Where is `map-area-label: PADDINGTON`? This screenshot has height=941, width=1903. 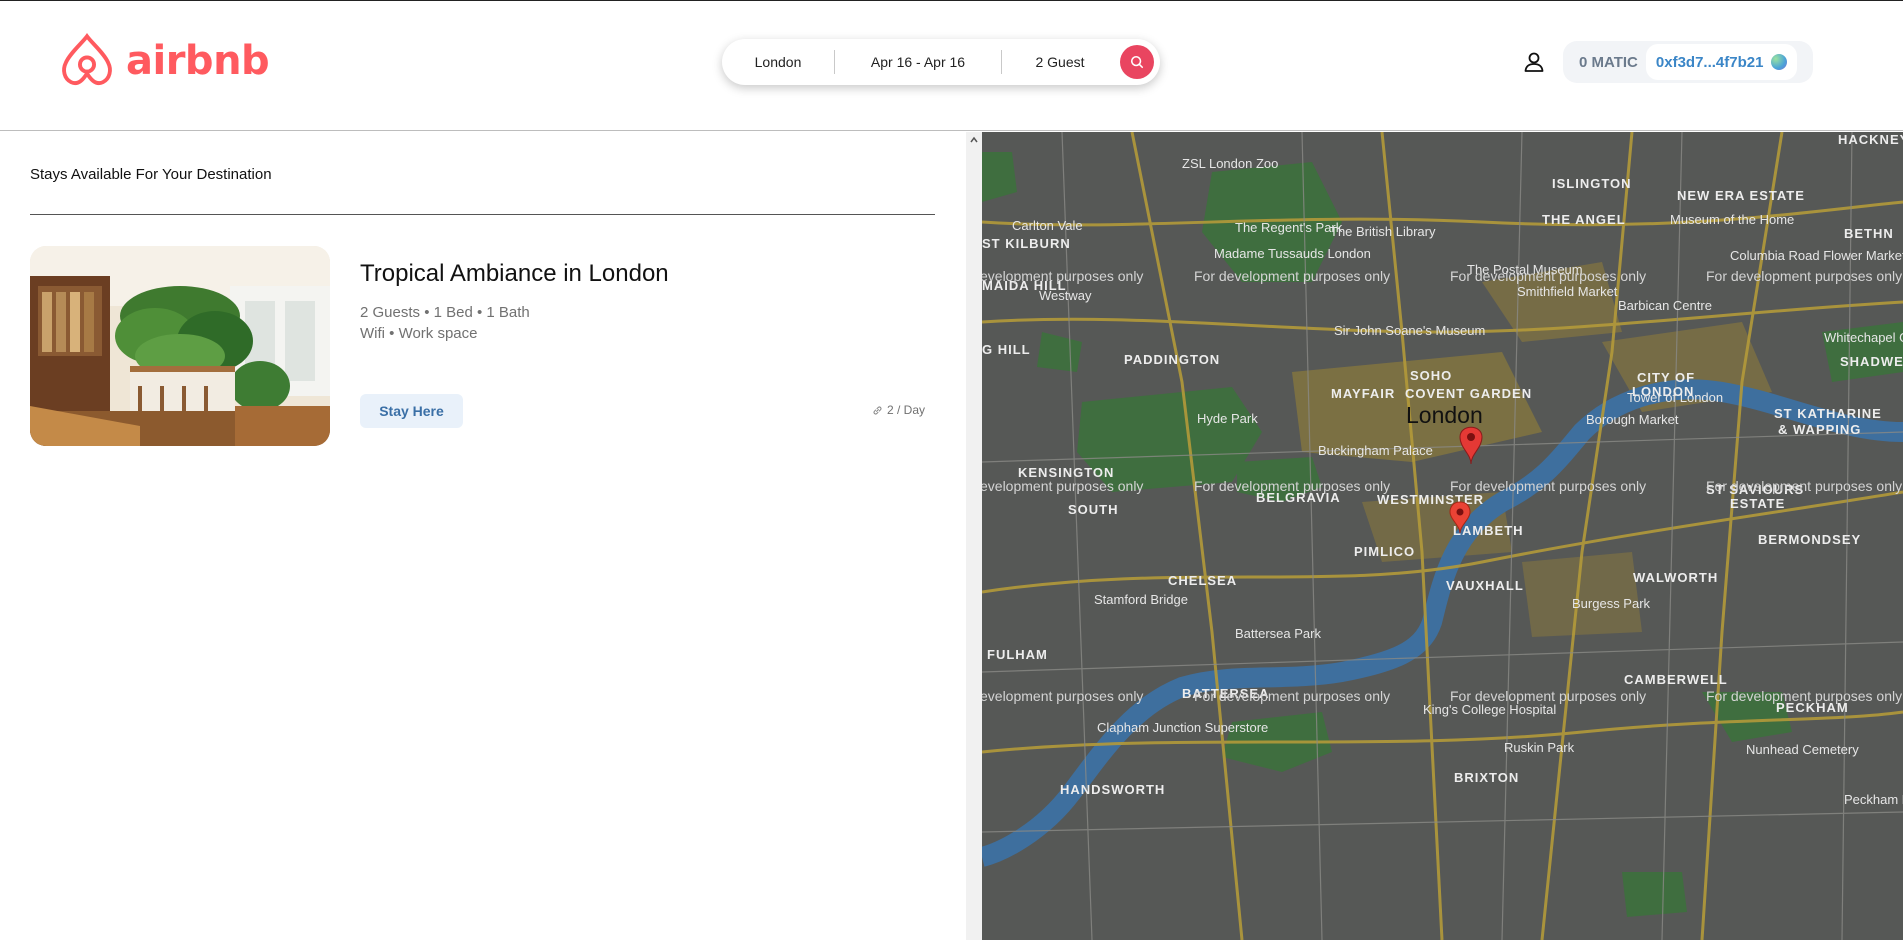 map-area-label: PADDINGTON is located at coordinates (1172, 359).